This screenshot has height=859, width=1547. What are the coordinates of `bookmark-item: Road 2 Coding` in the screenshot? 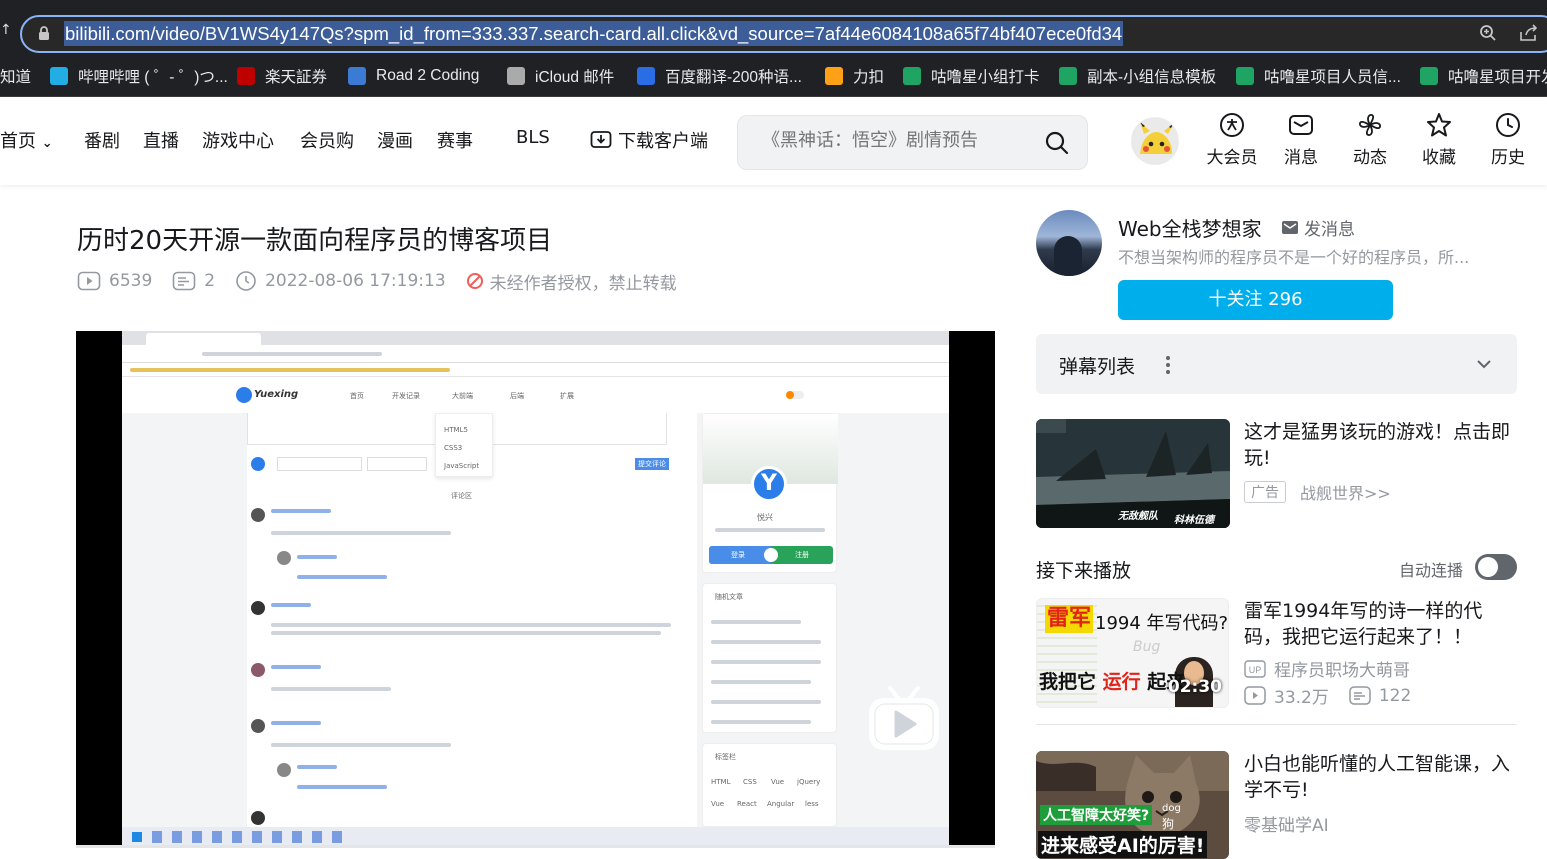 It's located at (413, 76).